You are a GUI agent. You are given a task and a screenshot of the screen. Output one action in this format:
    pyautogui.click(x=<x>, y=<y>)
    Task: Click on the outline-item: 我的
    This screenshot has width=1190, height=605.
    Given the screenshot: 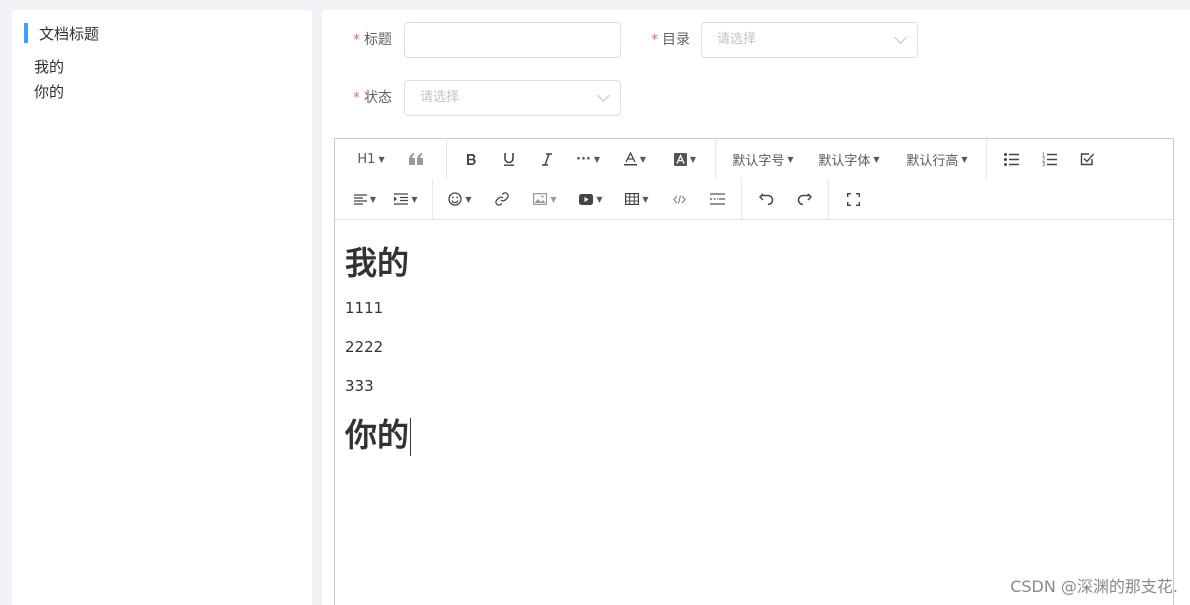 What is the action you would take?
    pyautogui.click(x=49, y=67)
    